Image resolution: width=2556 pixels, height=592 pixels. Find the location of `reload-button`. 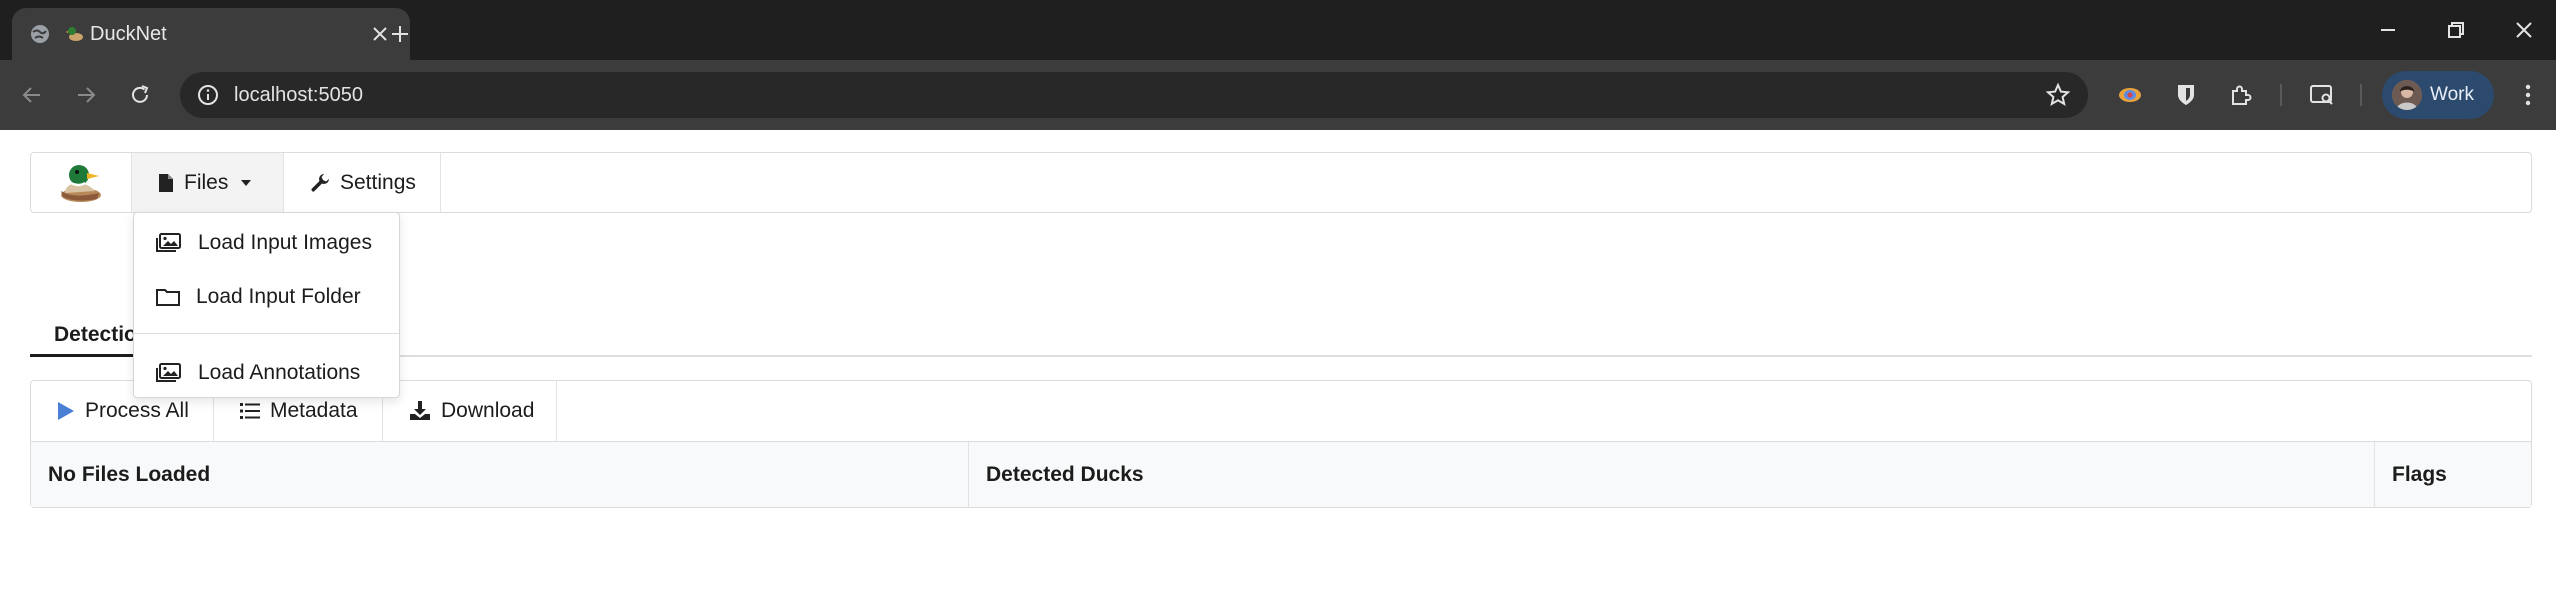

reload-button is located at coordinates (140, 95).